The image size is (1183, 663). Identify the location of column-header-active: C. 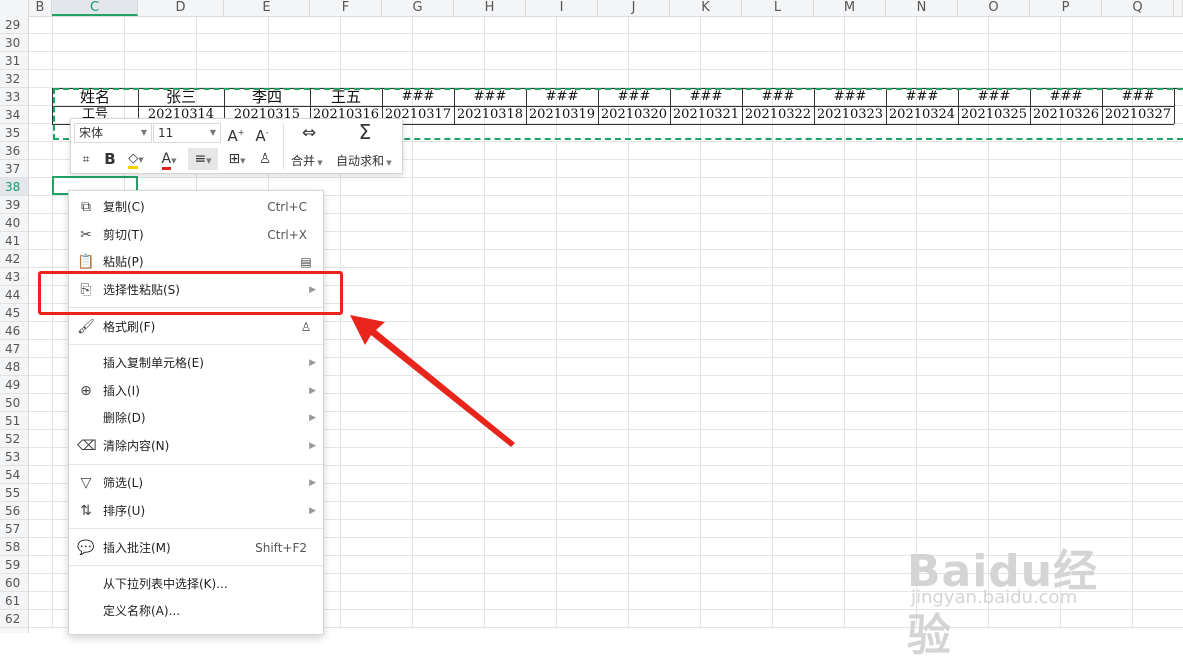
(95, 8).